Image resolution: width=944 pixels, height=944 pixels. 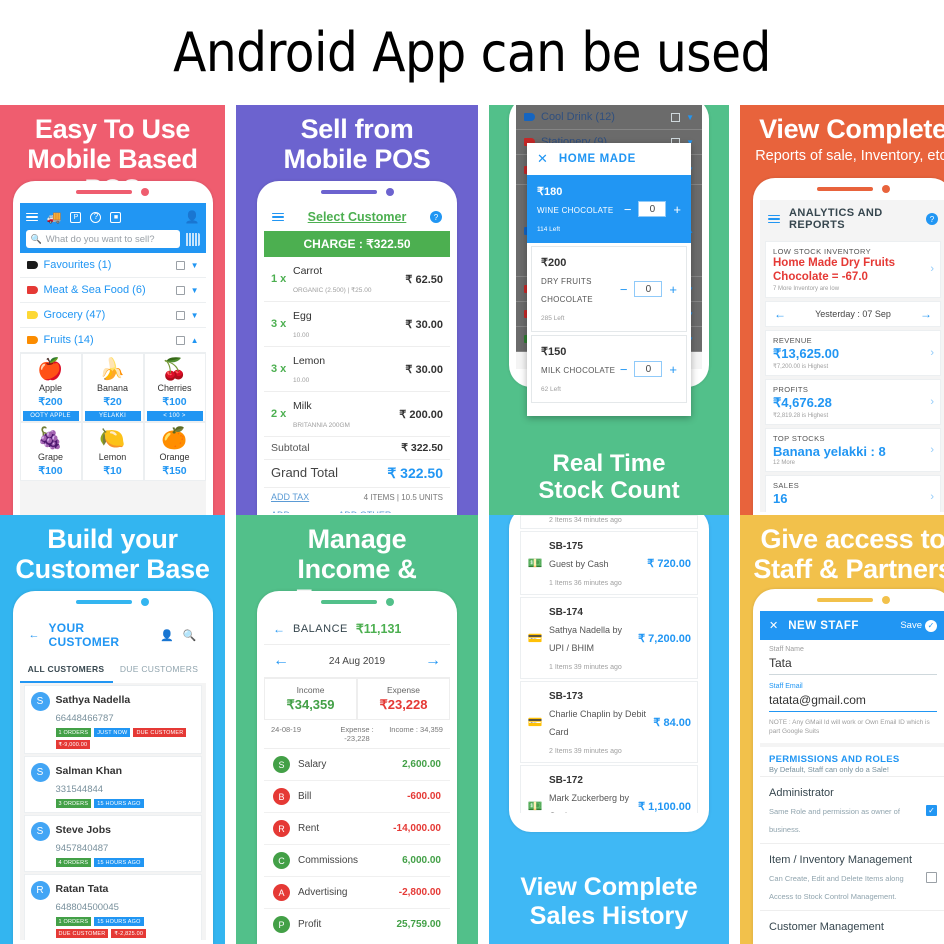 What do you see at coordinates (357, 414) in the screenshot?
I see `cart-line-item: 2 x Milk BRITANNIA 200GM ₹ 200.00` at bounding box center [357, 414].